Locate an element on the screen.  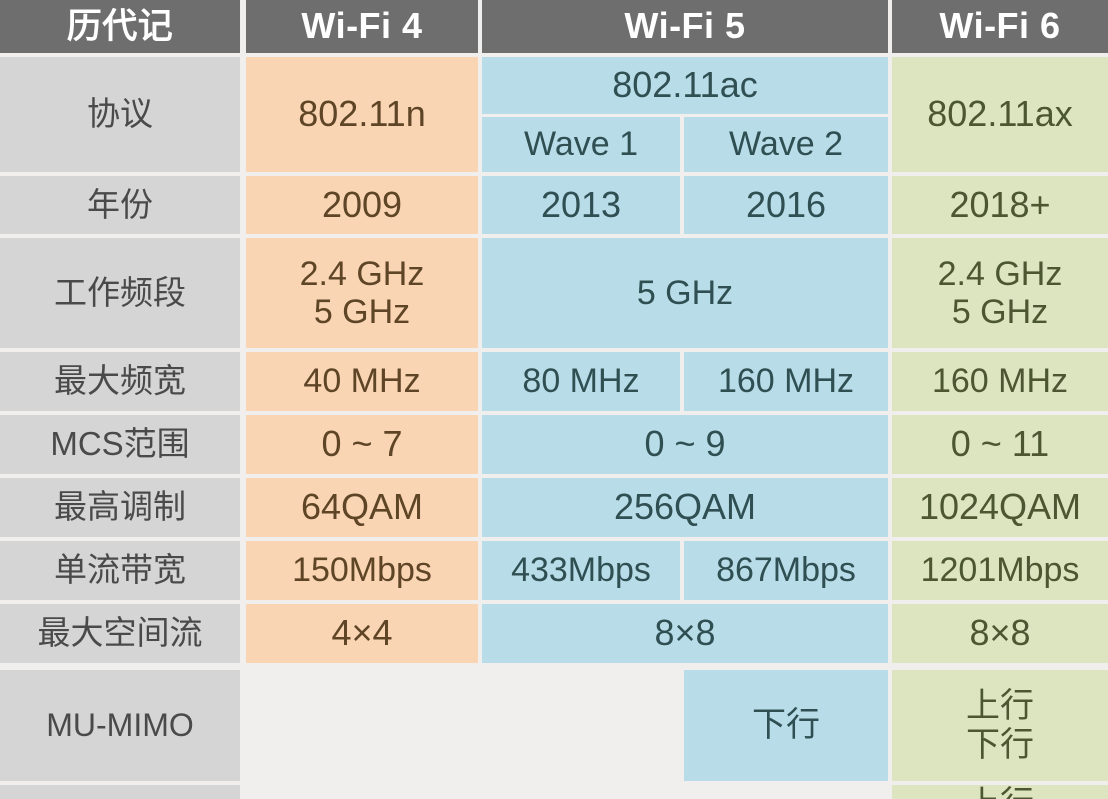
cell-bandwidth-wifi6: 160 MHz is located at coordinates (1000, 381).